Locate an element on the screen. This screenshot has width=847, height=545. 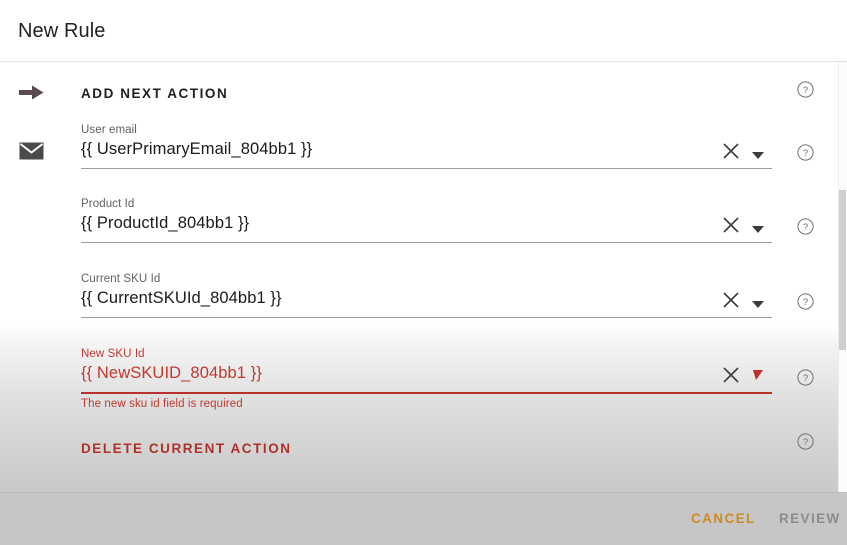
cancel-button: CANCEL is located at coordinates (723, 518).